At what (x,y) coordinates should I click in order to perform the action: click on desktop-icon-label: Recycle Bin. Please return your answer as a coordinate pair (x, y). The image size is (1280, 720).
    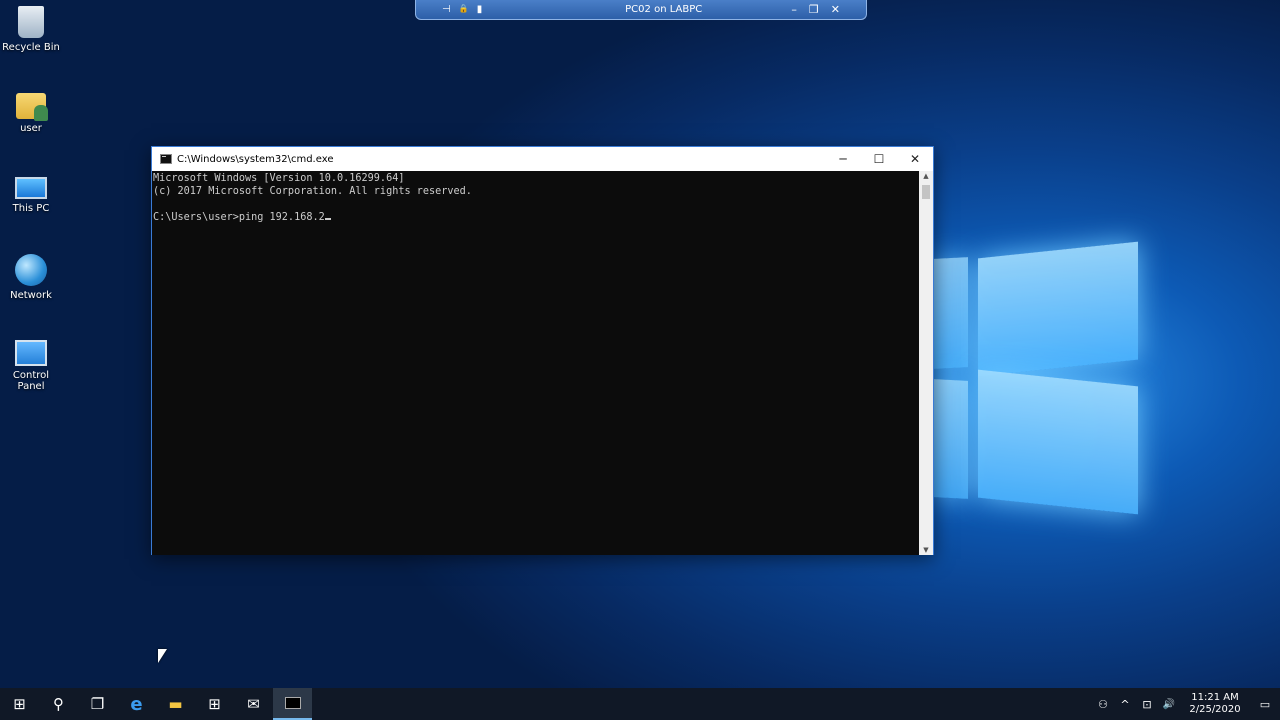
    Looking at the image, I should click on (31, 47).